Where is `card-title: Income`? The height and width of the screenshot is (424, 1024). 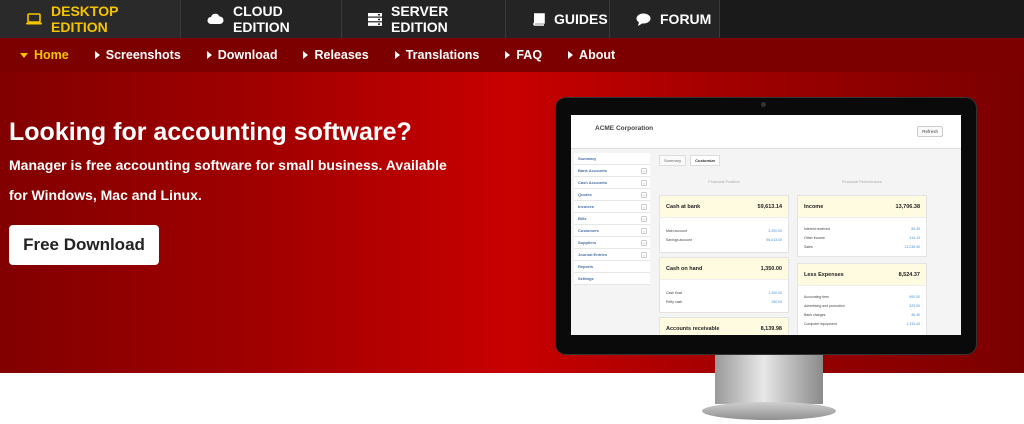 card-title: Income is located at coordinates (814, 206).